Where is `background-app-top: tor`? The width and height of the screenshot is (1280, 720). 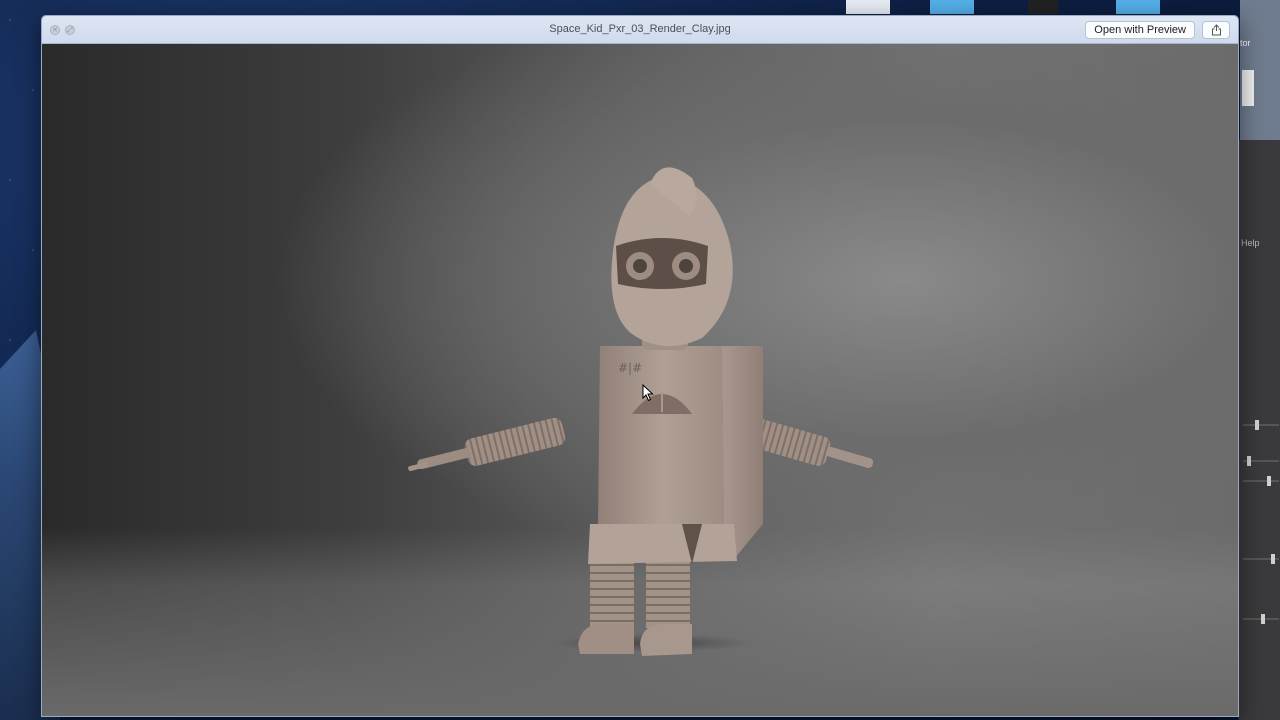
background-app-top: tor is located at coordinates (1260, 70).